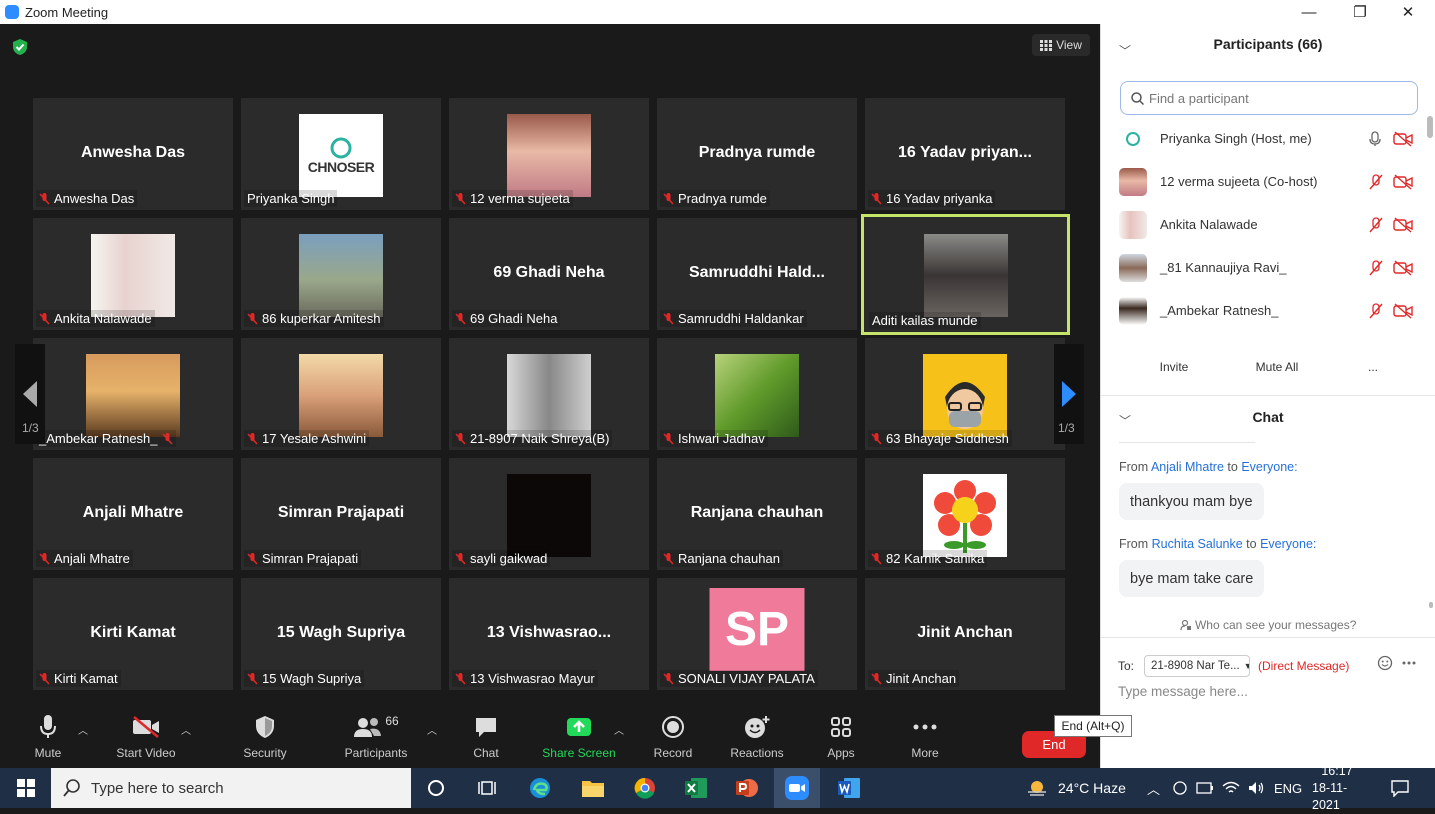 The width and height of the screenshot is (1435, 814). Describe the element at coordinates (341, 394) in the screenshot. I see `video-tile: 17 Yesale Ashwini` at that location.